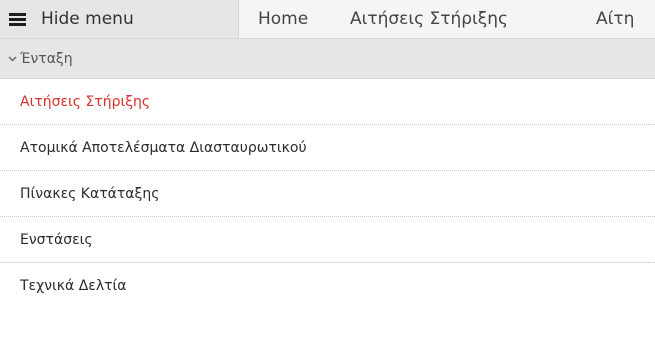 The width and height of the screenshot is (655, 354). I want to click on top-navigation-bar: Hide menu Home Αιτήσεις Στήριξης Αίτη, so click(327, 19).